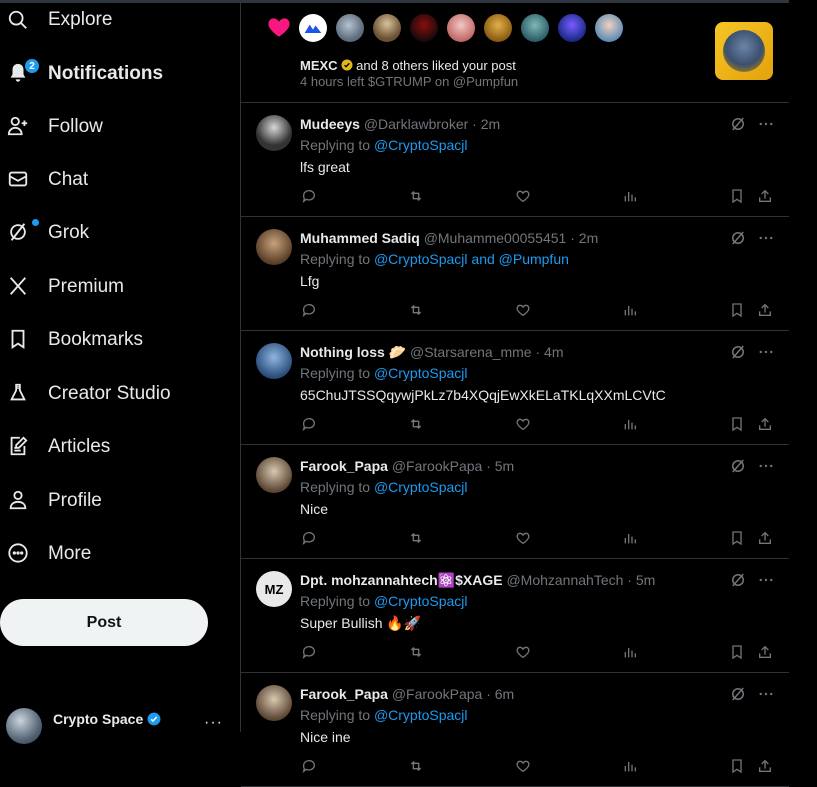 The height and width of the screenshot is (787, 817). I want to click on account-switcher: Crypto Space ···, so click(121, 724).